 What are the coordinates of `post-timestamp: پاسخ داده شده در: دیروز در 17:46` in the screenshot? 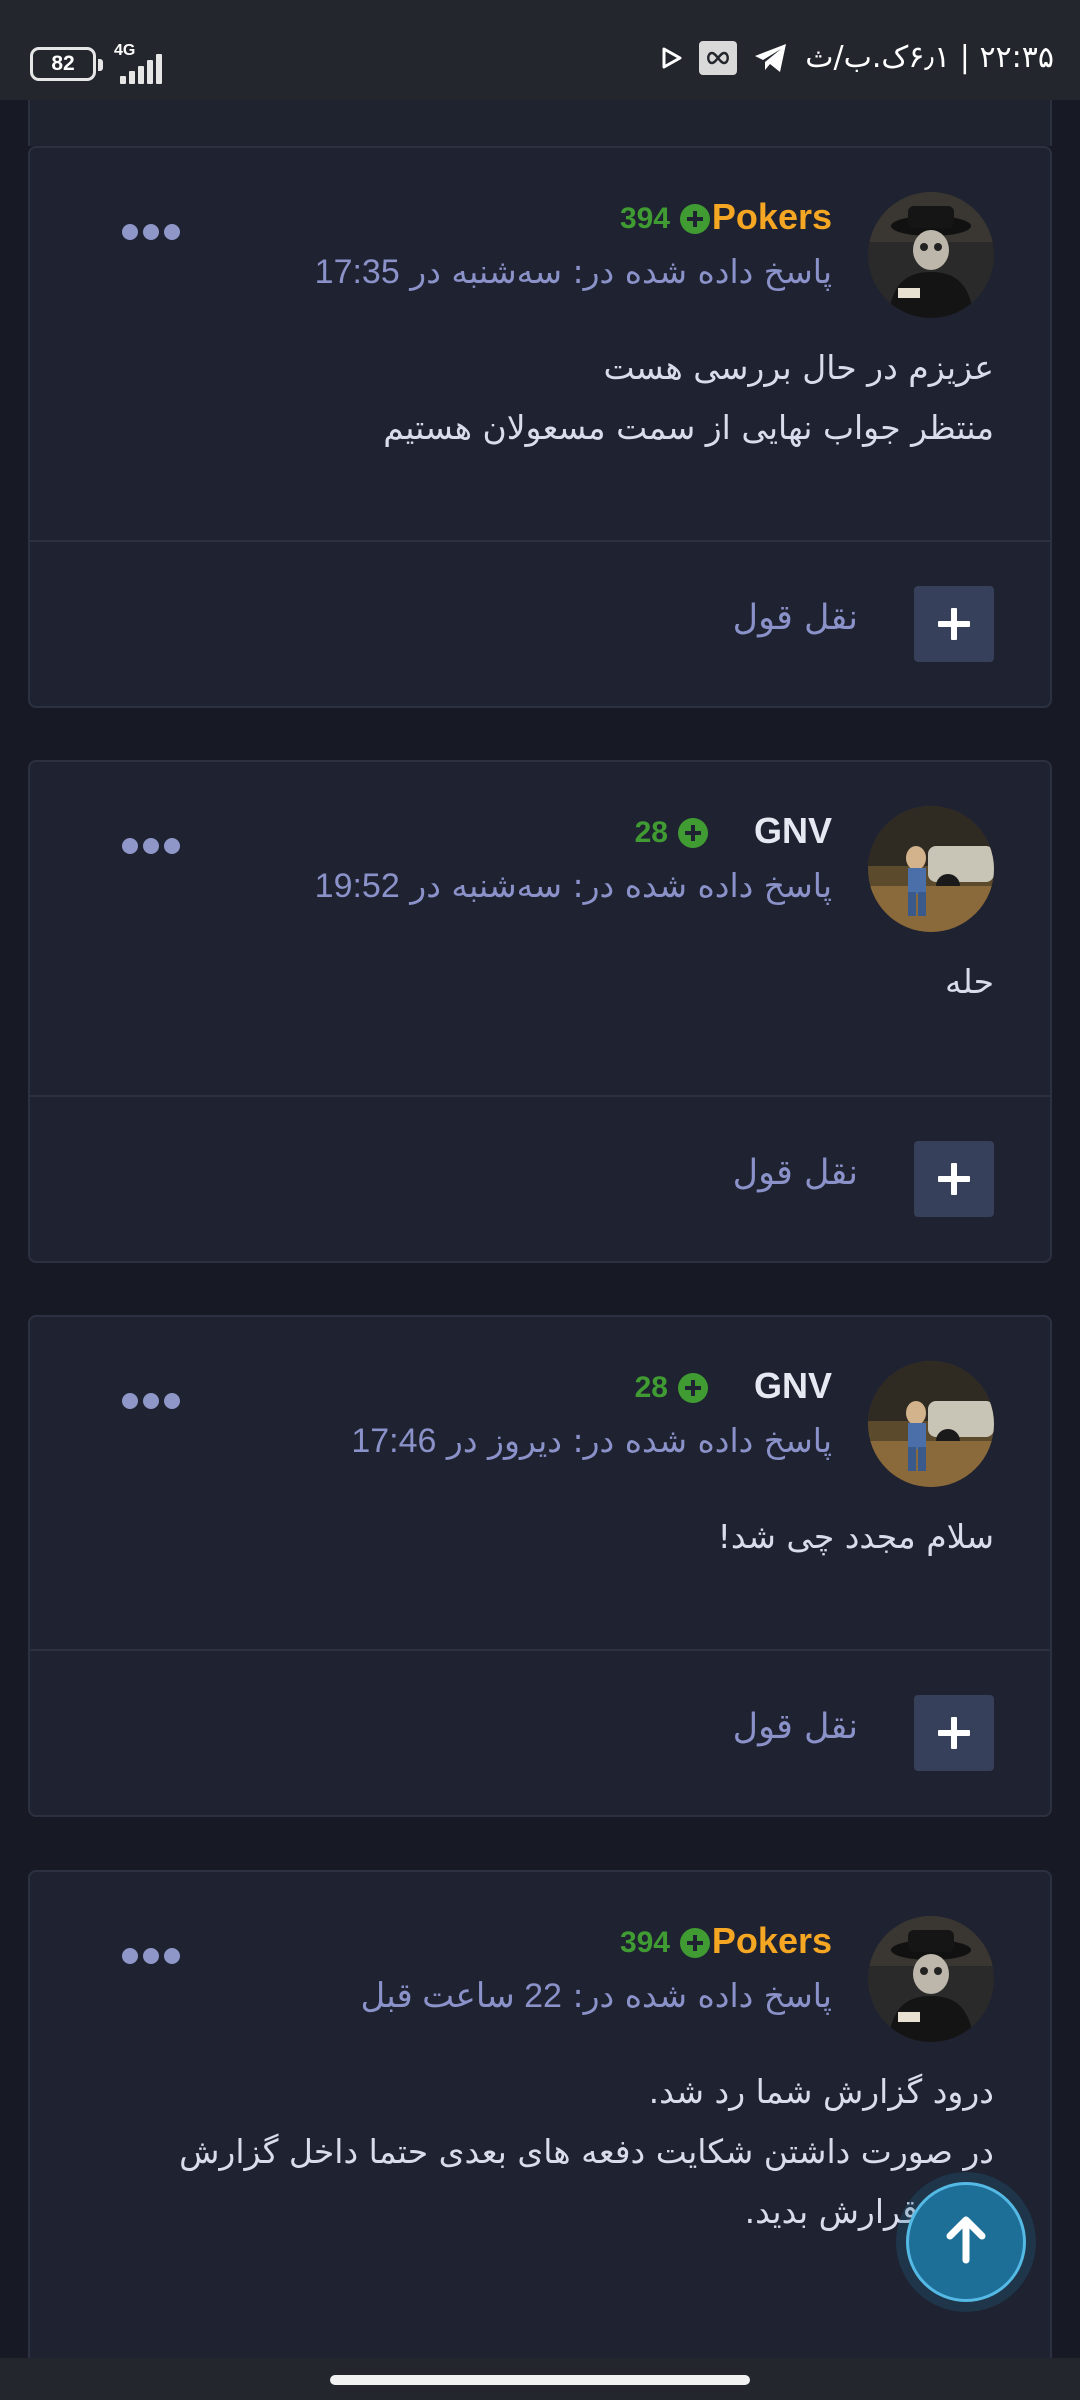 It's located at (591, 1441).